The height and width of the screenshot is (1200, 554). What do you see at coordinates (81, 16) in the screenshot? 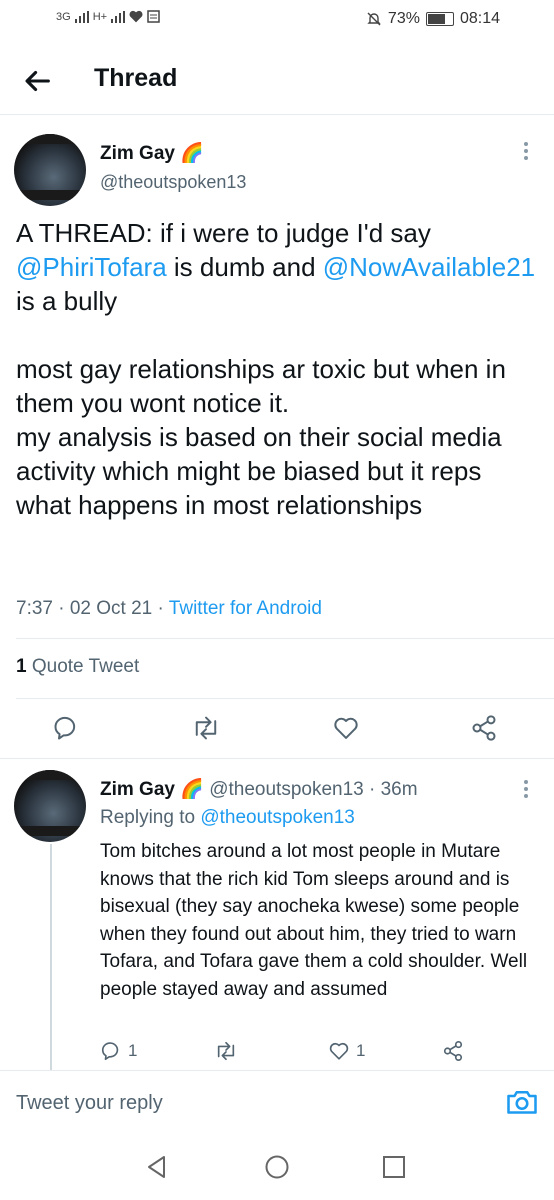
I see `signal-icon` at bounding box center [81, 16].